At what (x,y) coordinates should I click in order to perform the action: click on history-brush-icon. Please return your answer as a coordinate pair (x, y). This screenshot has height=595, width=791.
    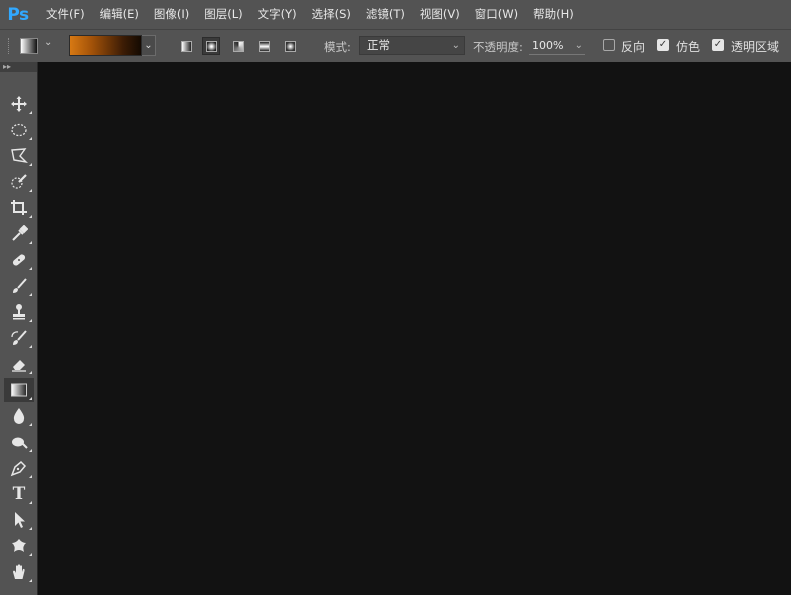
    Looking at the image, I should click on (19, 337).